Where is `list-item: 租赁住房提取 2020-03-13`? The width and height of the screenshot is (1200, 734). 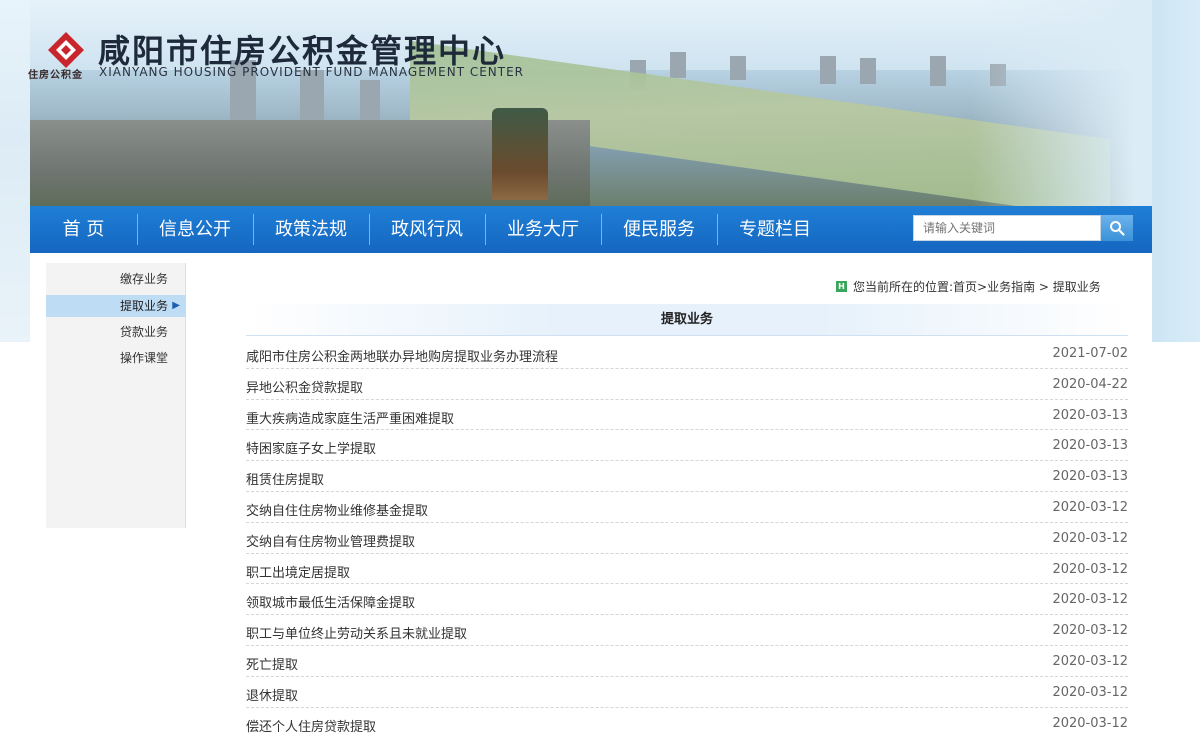
list-item: 租赁住房提取 2020-03-13 is located at coordinates (687, 476).